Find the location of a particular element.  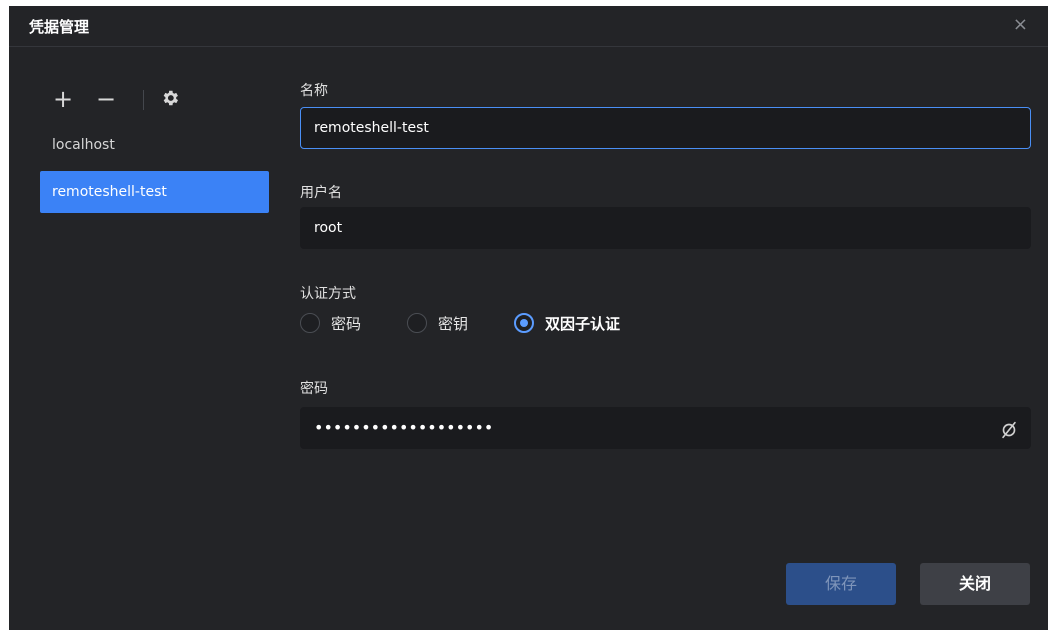

auth-method-label: 认证方式 is located at coordinates (328, 294).